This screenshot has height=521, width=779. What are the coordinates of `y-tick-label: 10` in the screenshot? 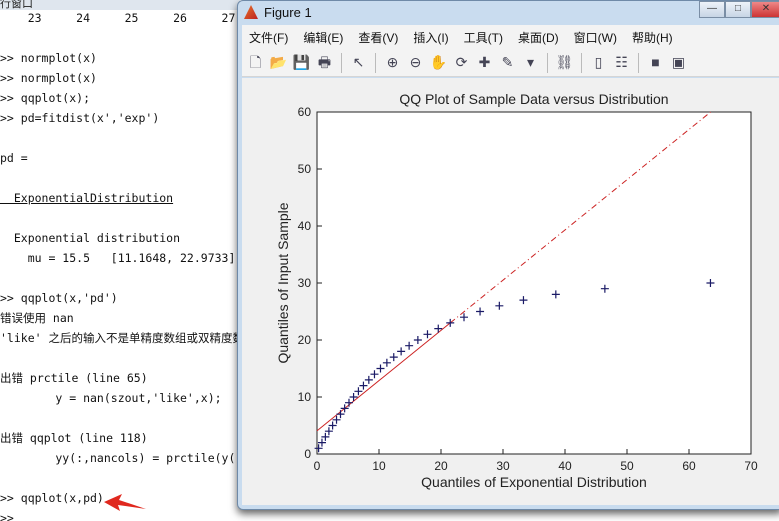 It's located at (305, 397).